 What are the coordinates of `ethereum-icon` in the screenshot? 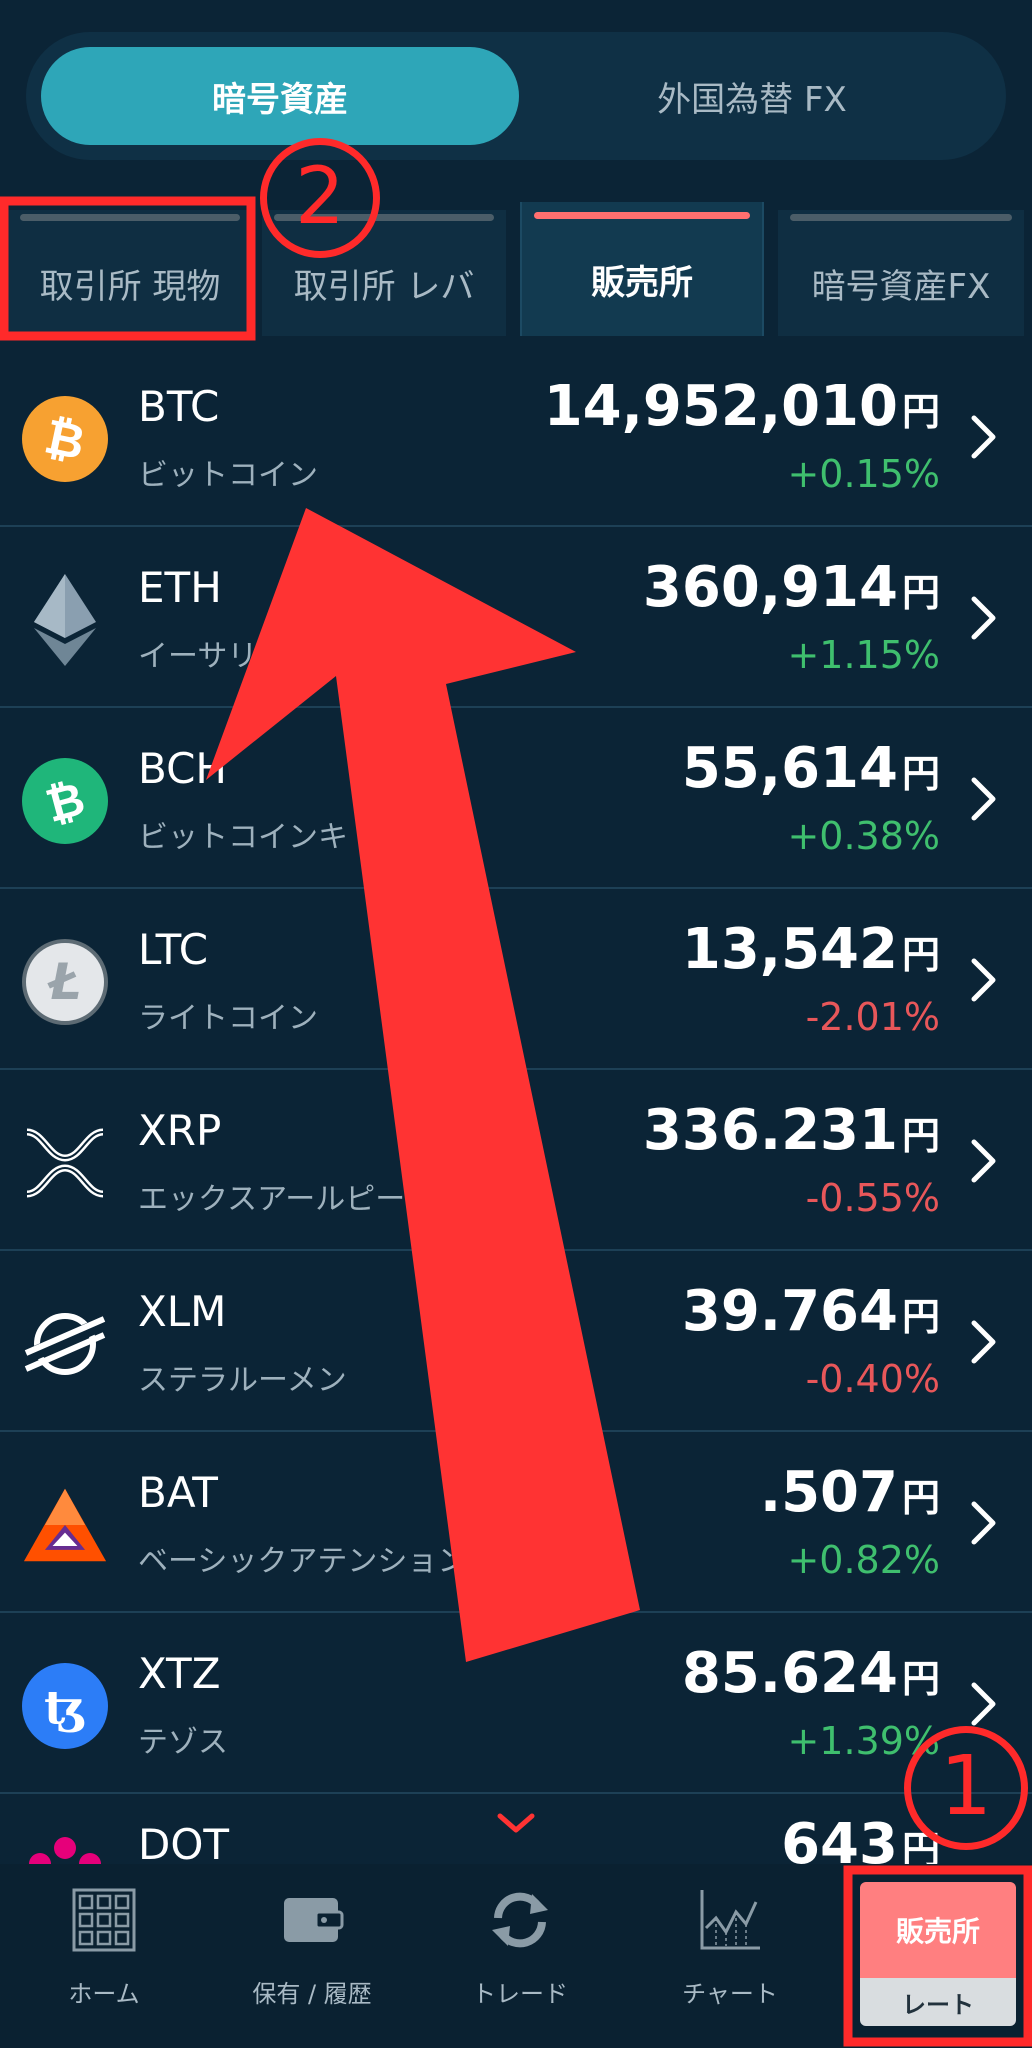 It's located at (65, 620).